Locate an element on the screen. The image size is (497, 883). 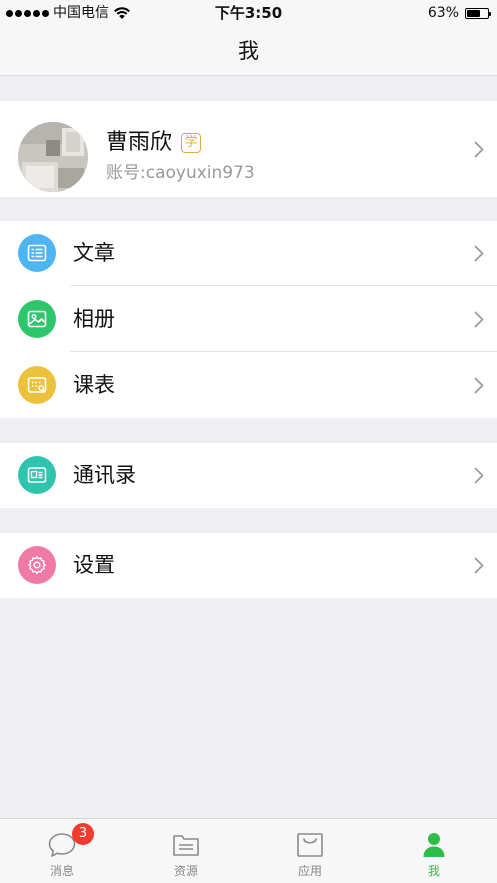
menu-item-schedule: 课表 is located at coordinates (248, 385).